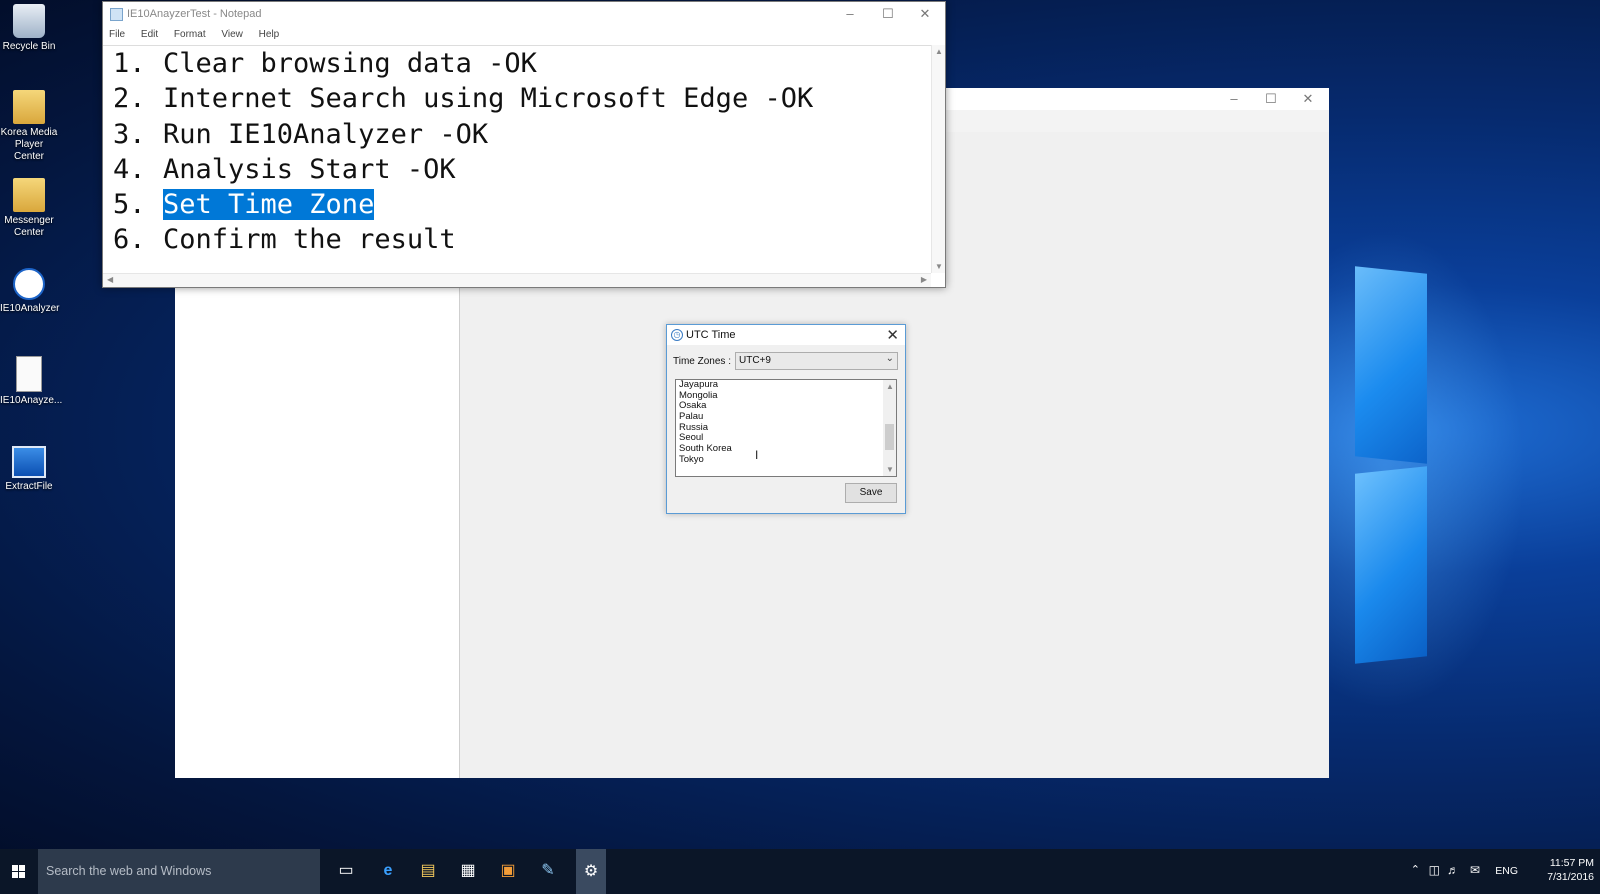 The image size is (1600, 894). Describe the element at coordinates (786, 460) in the screenshot. I see `list-item: Tokyo` at that location.